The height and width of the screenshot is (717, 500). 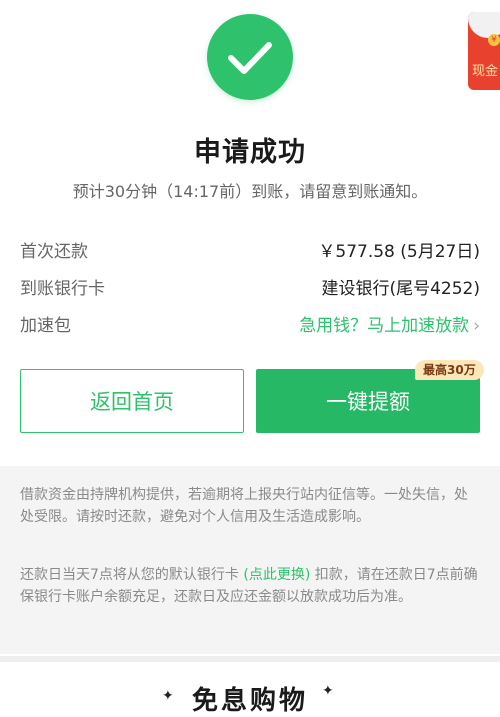 I want to click on speedup-link: 急用钱？马上加速放款, so click(x=384, y=326).